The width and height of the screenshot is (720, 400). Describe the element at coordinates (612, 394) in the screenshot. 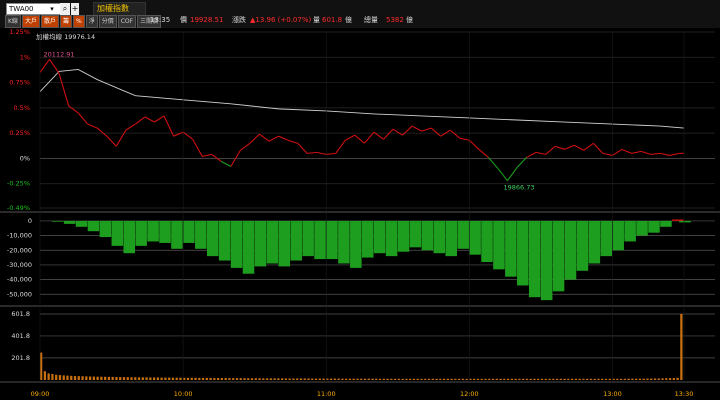

I see `x-tick-label: 13:00` at that location.